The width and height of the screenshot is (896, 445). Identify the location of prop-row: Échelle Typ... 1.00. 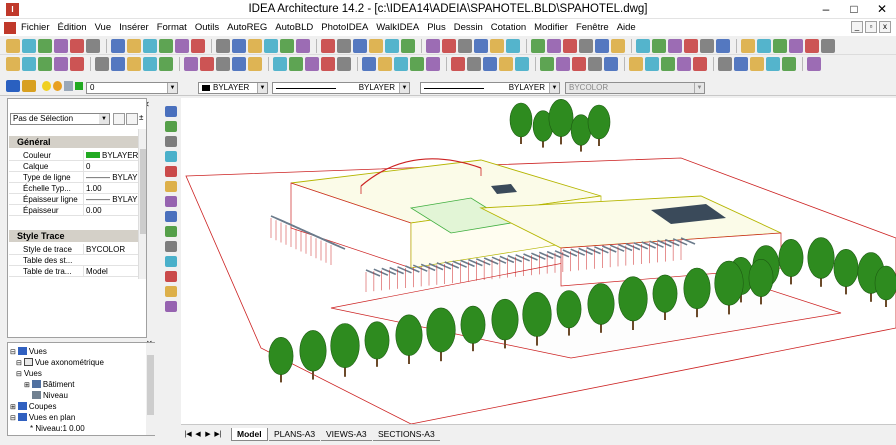
(77, 188).